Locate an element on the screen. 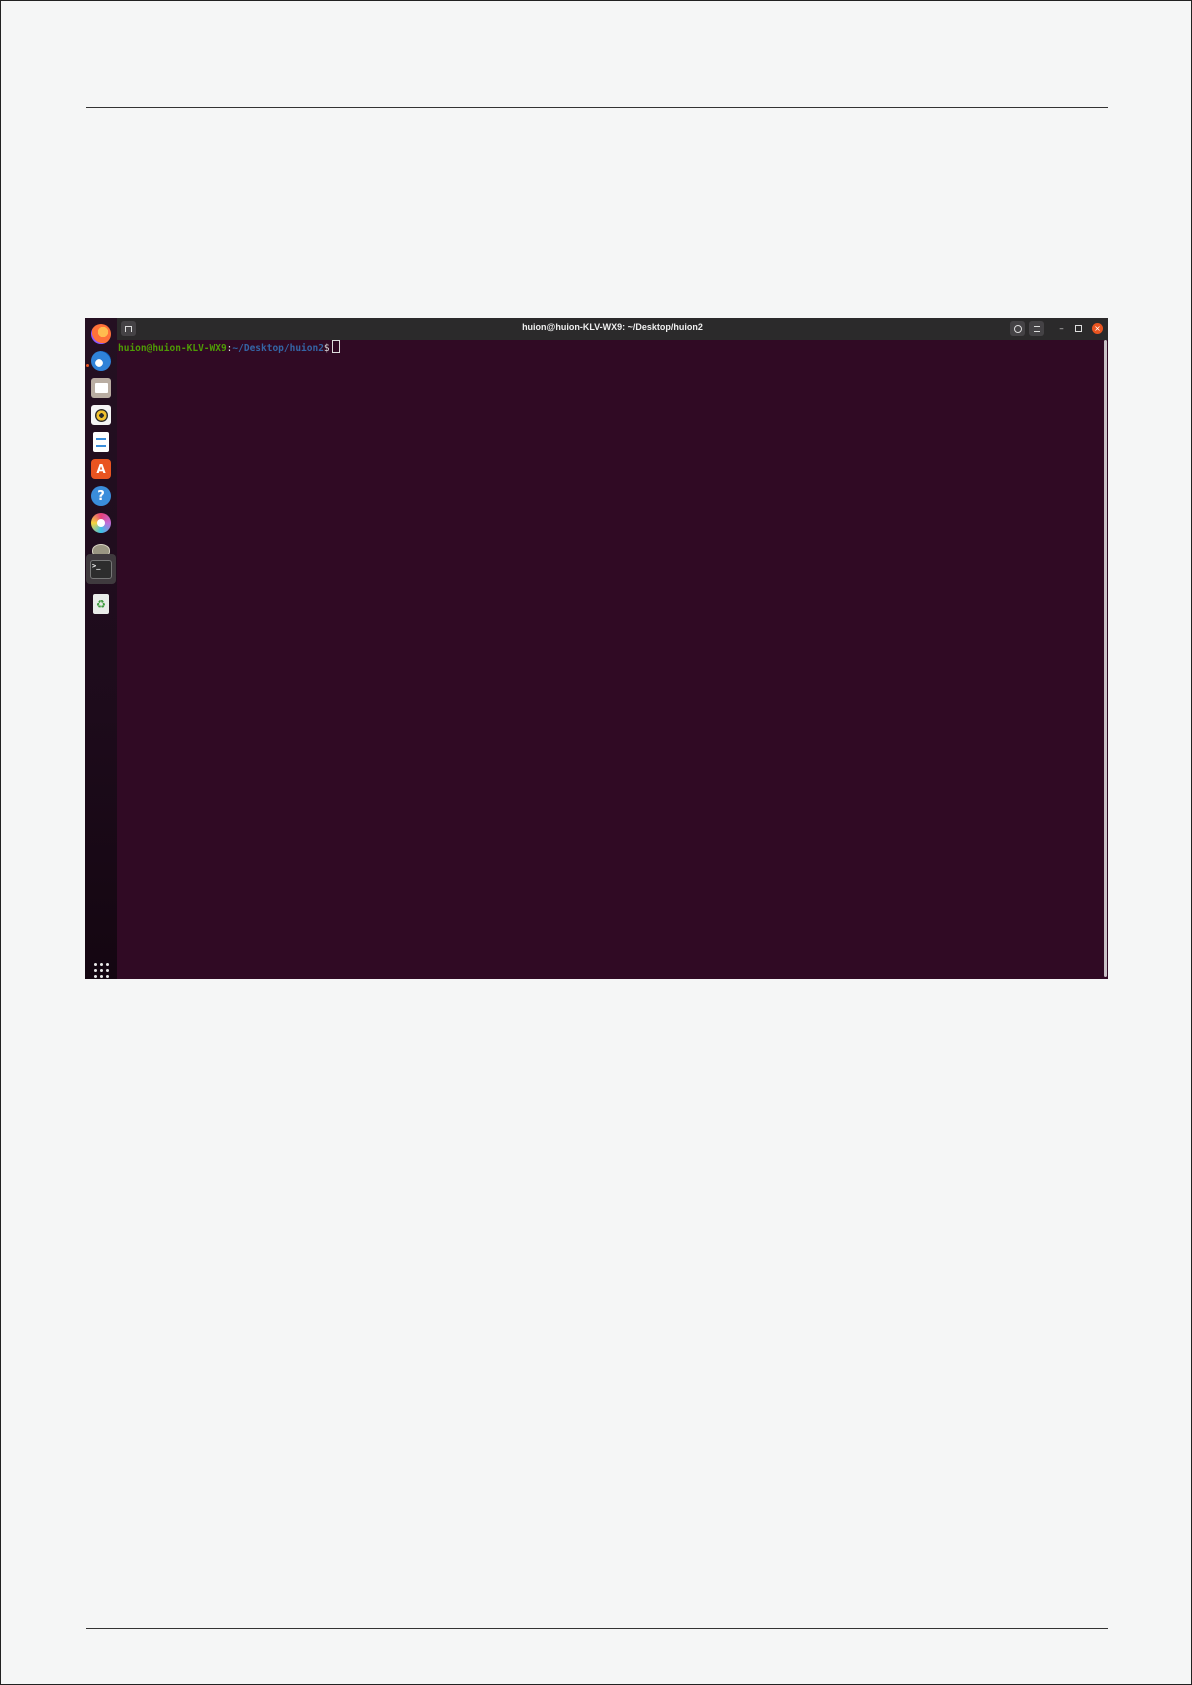 The height and width of the screenshot is (1685, 1192). dock-item-terminal: >_ is located at coordinates (101, 569).